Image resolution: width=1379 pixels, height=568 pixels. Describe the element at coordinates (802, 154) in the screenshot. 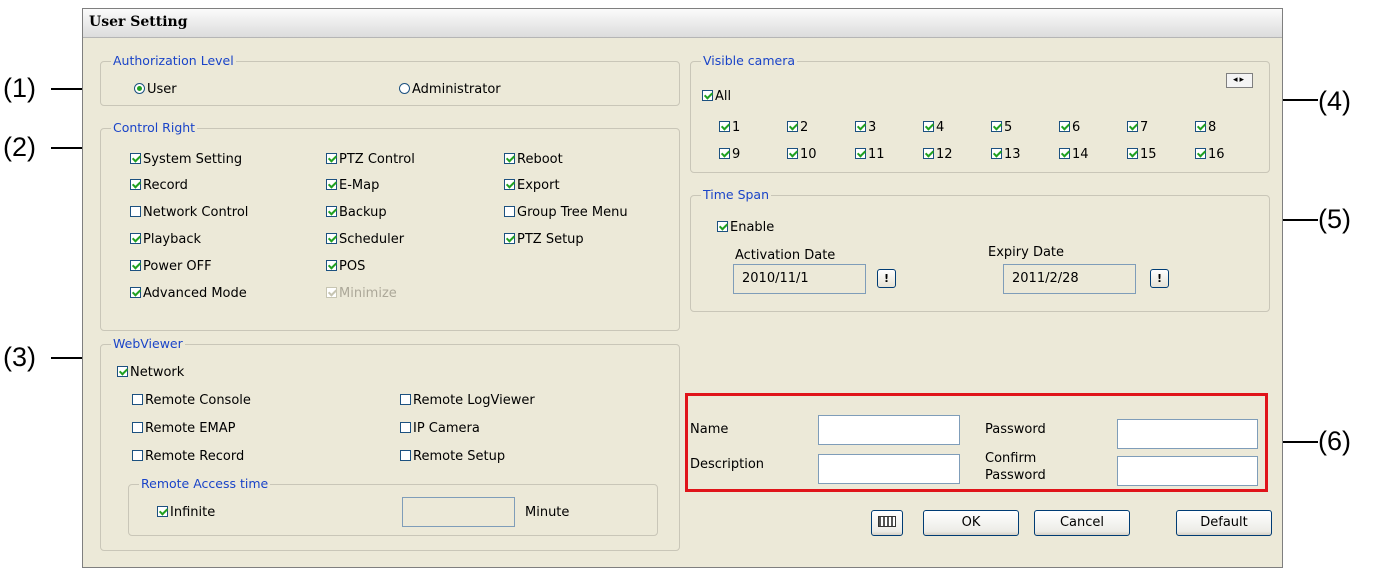

I see `checkbox-camera-10: 10` at that location.